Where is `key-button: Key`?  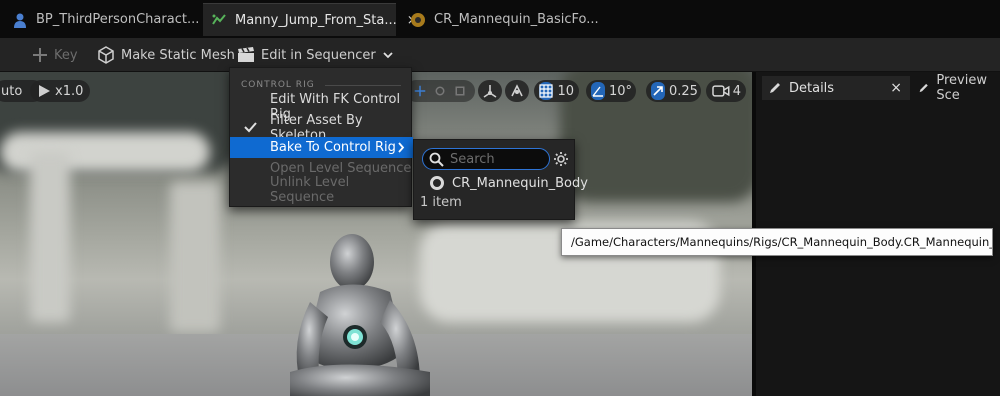 key-button: Key is located at coordinates (55, 55).